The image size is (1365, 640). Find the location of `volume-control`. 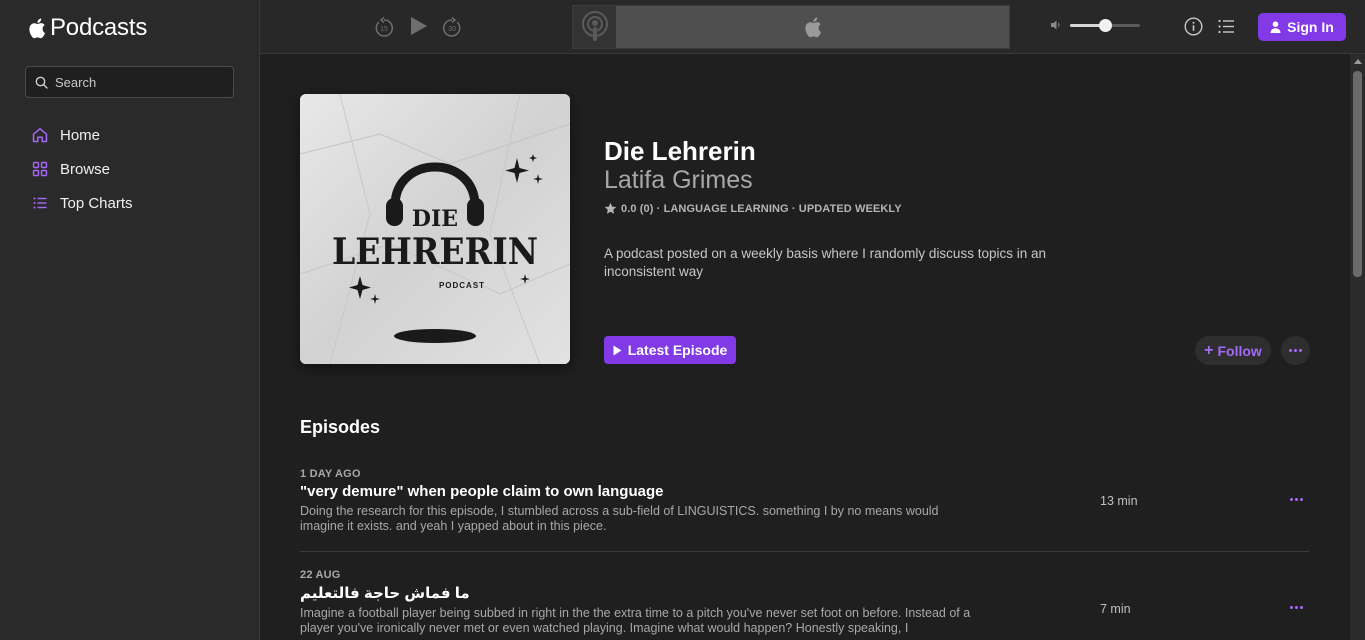

volume-control is located at coordinates (1095, 25).